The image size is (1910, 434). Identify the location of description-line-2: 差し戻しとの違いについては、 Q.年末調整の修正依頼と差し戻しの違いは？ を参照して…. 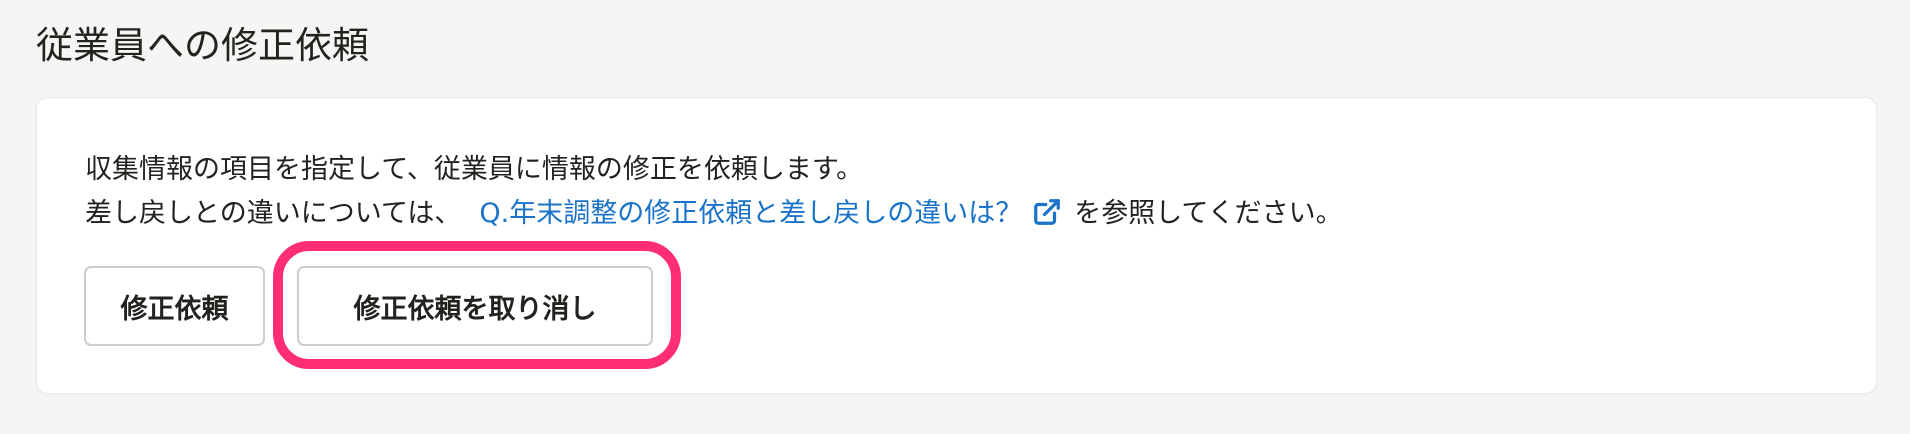
(714, 214).